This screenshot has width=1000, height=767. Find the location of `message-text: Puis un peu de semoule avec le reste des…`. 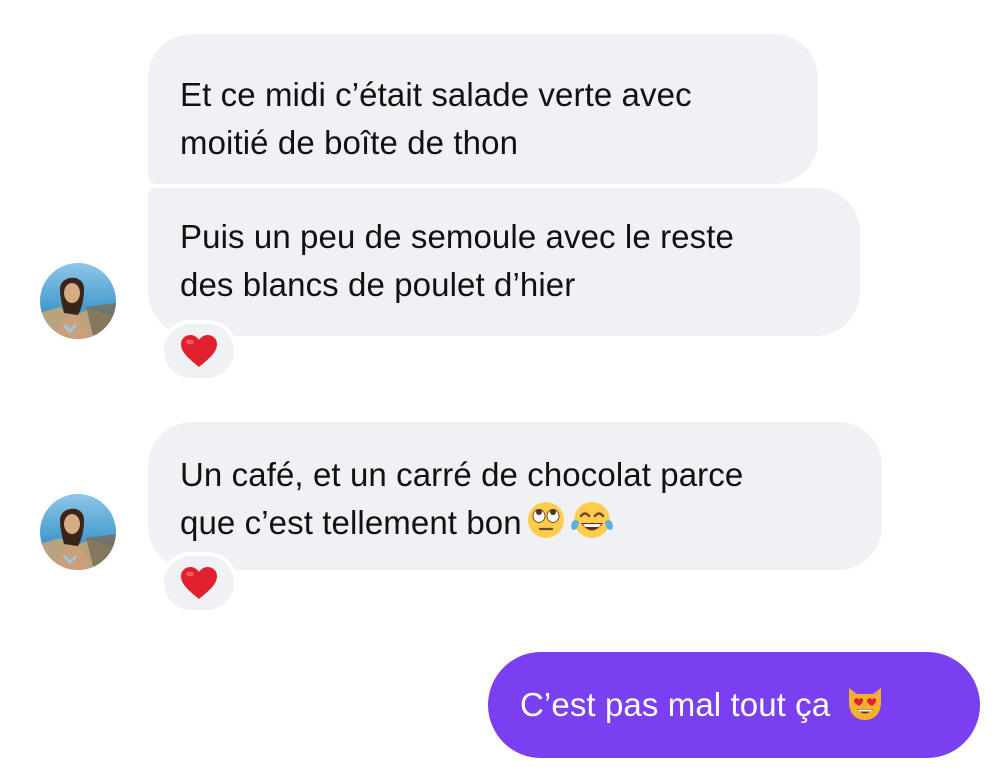

message-text: Puis un peu de semoule avec le reste des… is located at coordinates (457, 260).